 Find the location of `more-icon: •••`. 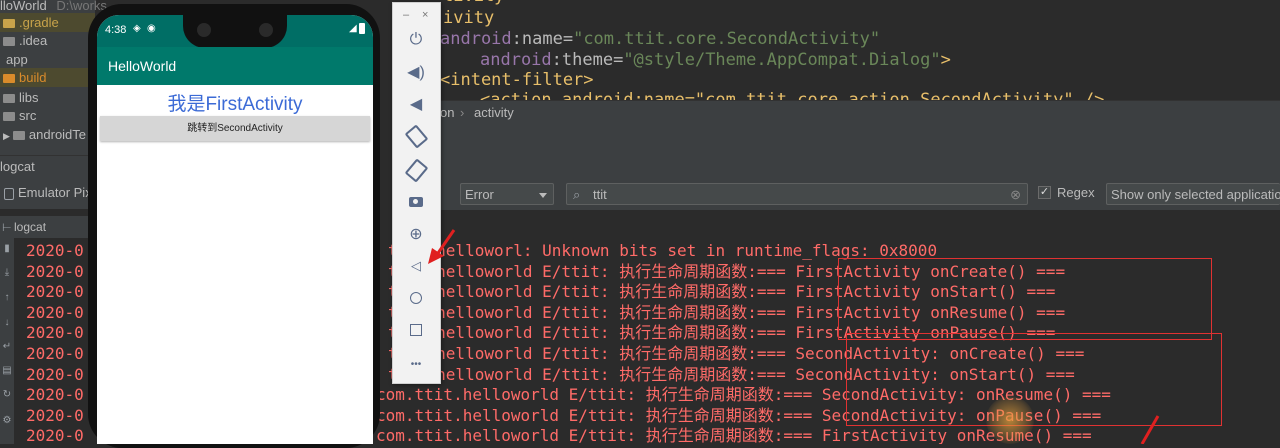

more-icon: ••• is located at coordinates (416, 364).